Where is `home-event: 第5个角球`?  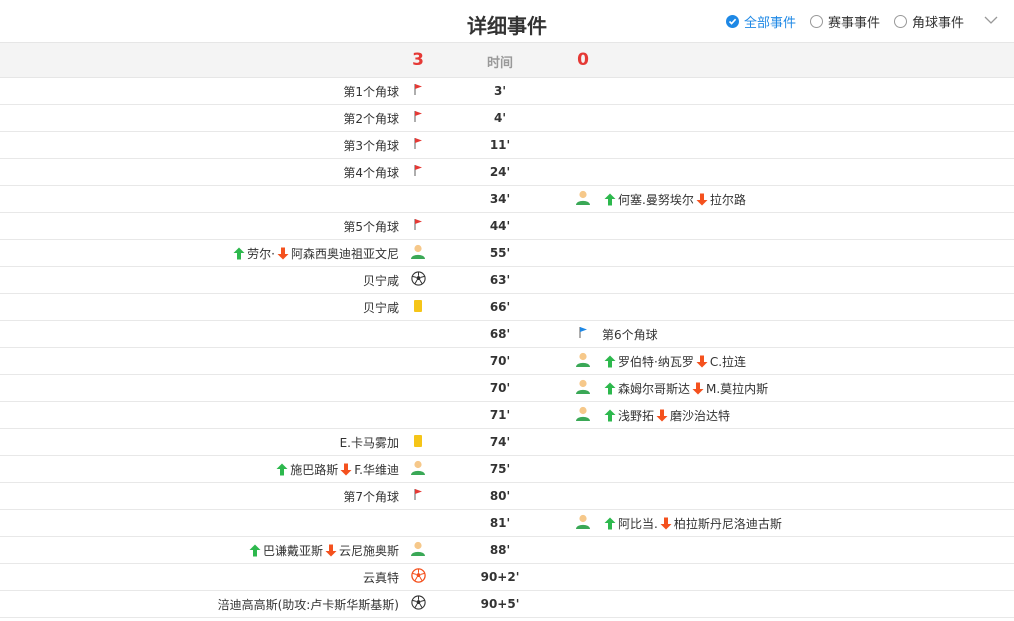 home-event: 第5个角球 is located at coordinates (371, 226).